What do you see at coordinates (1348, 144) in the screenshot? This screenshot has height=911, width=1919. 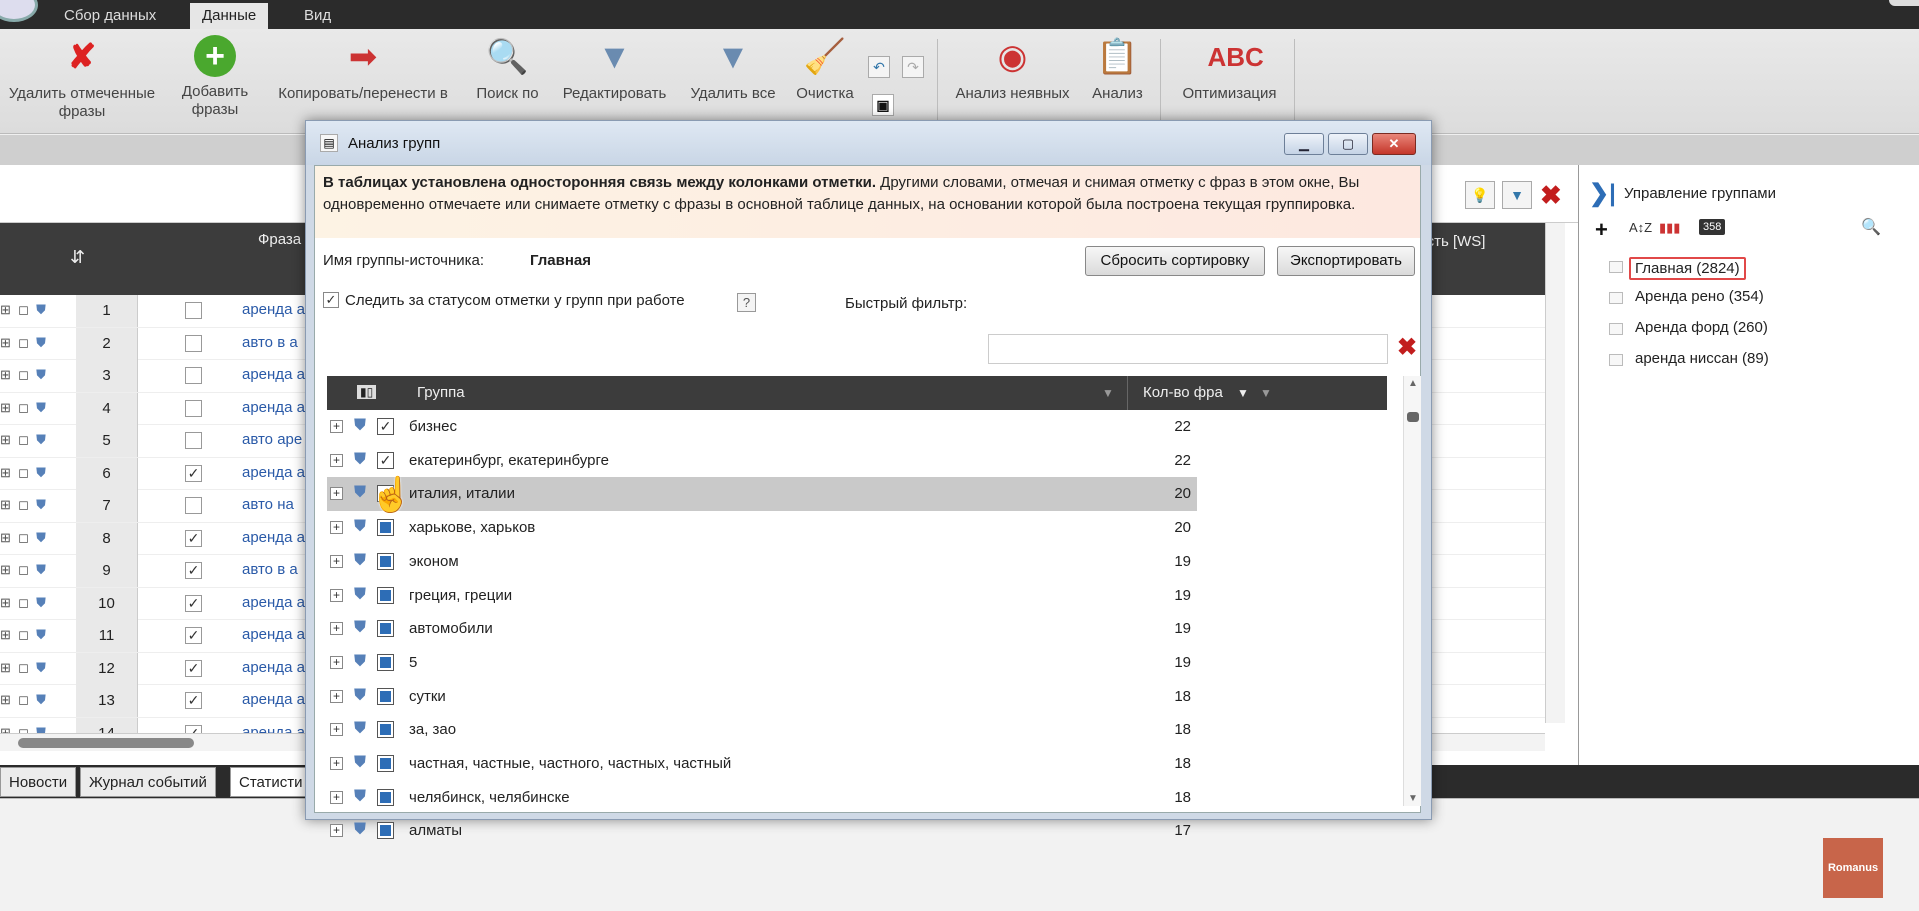 I see `maximize-button: ▢` at bounding box center [1348, 144].